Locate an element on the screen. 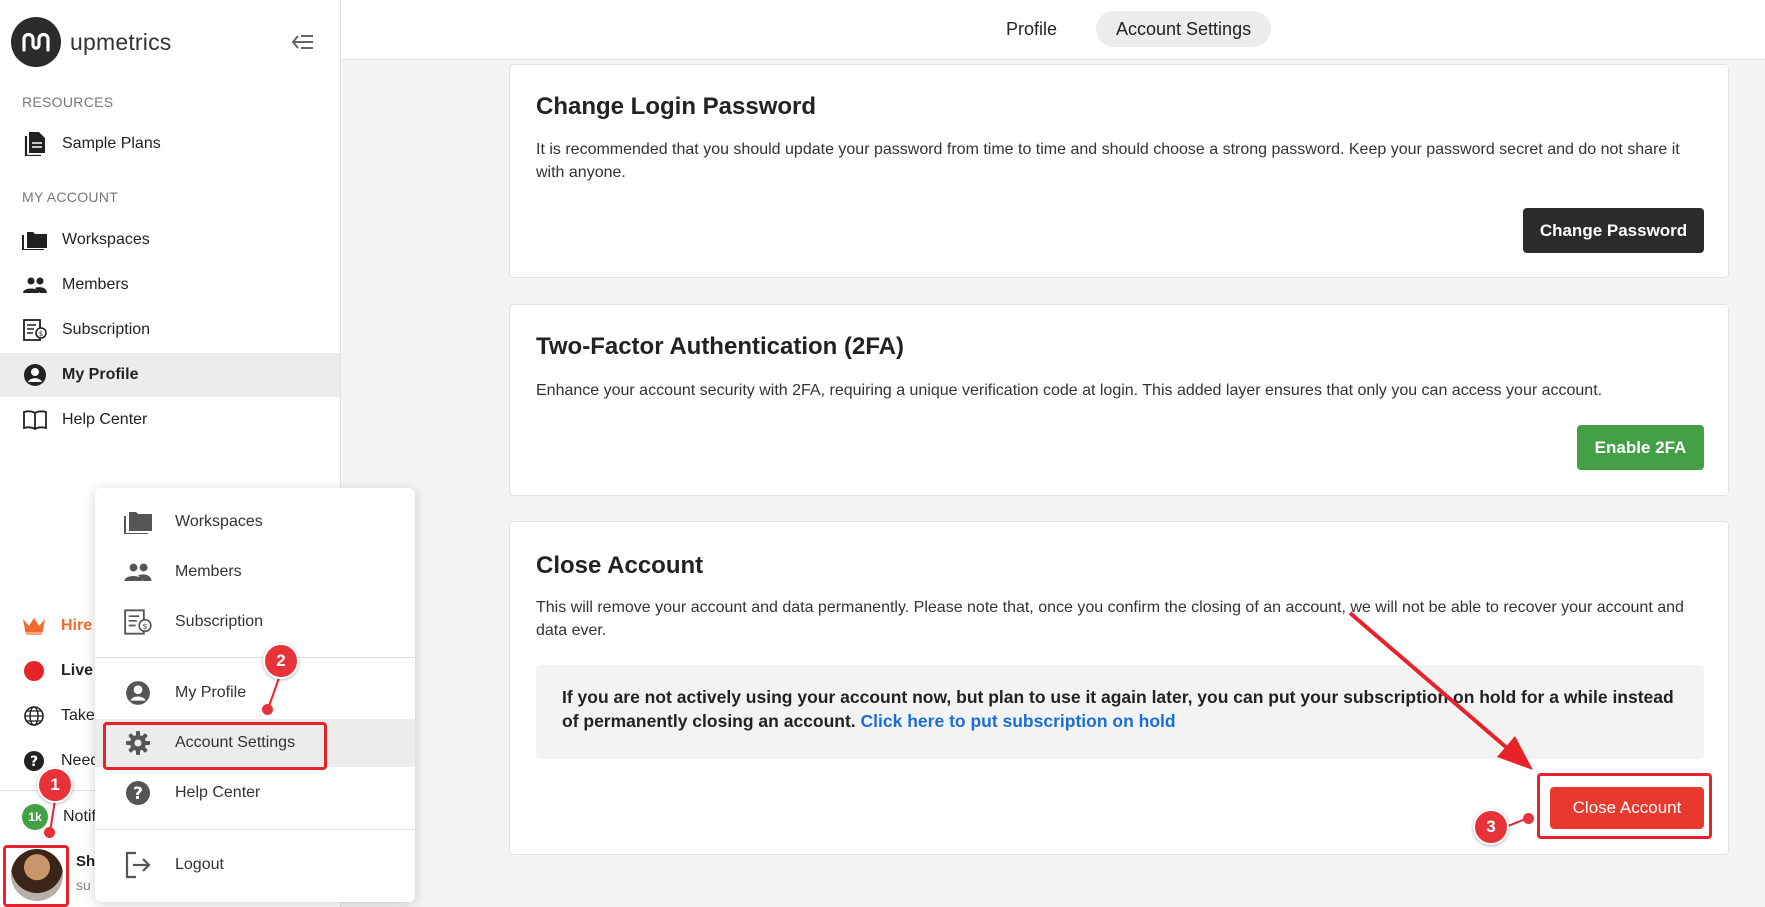  book-icon is located at coordinates (35, 420).